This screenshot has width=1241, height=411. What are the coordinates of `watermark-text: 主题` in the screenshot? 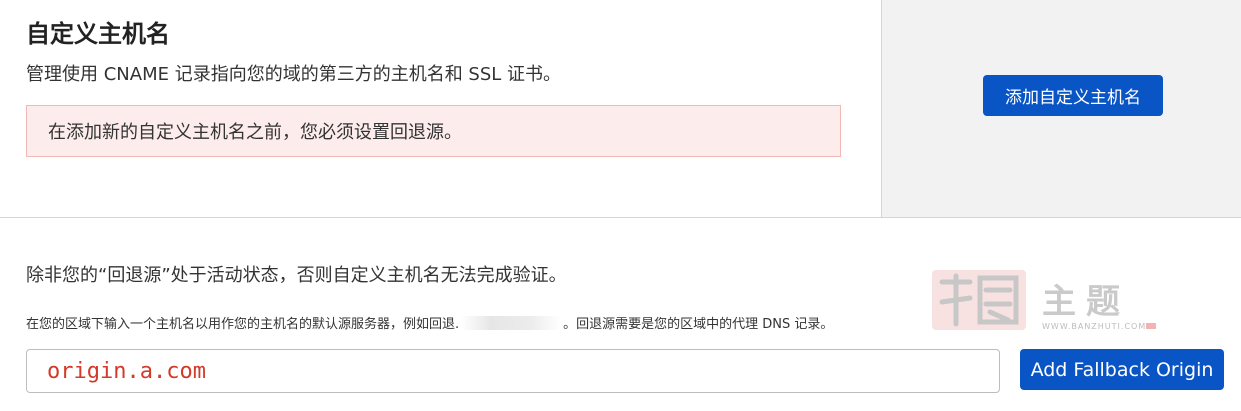 It's located at (1086, 302).